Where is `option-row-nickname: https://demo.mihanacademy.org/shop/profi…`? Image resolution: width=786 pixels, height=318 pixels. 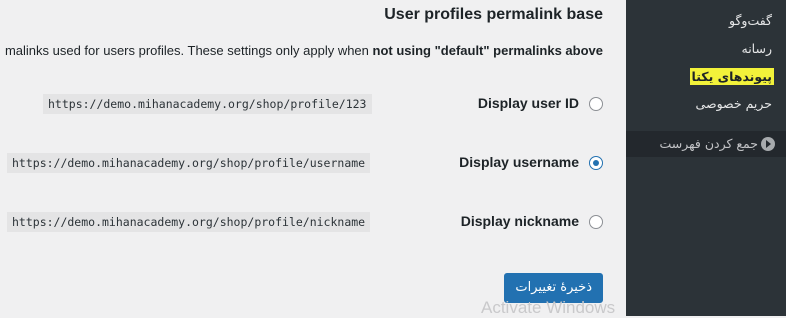
option-row-nickname: https://demo.mihanacademy.org/shop/profi… is located at coordinates (301, 223).